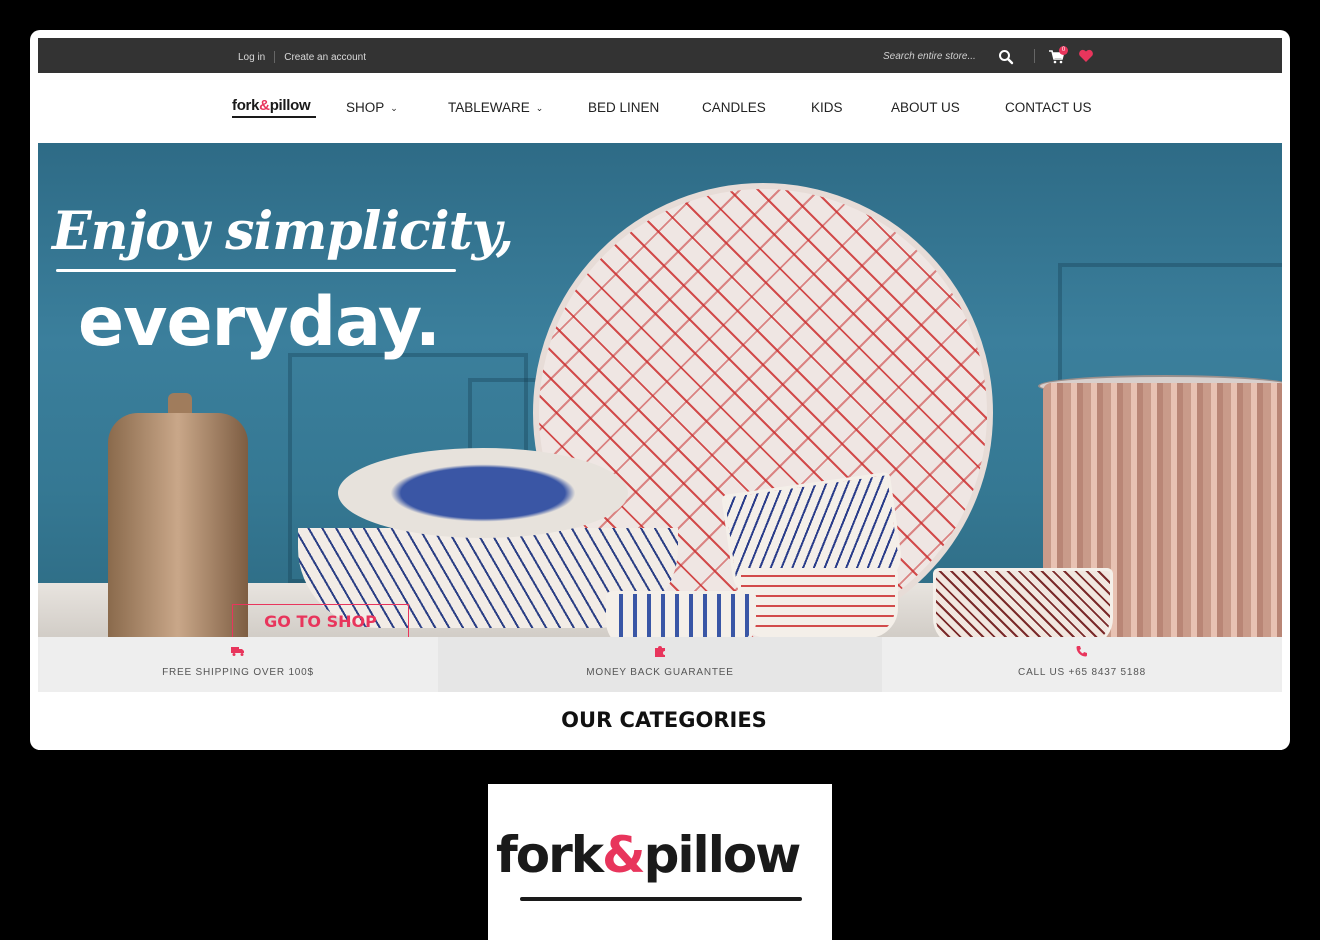 The width and height of the screenshot is (1320, 940). Describe the element at coordinates (664, 720) in the screenshot. I see `categories-heading: OUR CATEGORIES` at that location.